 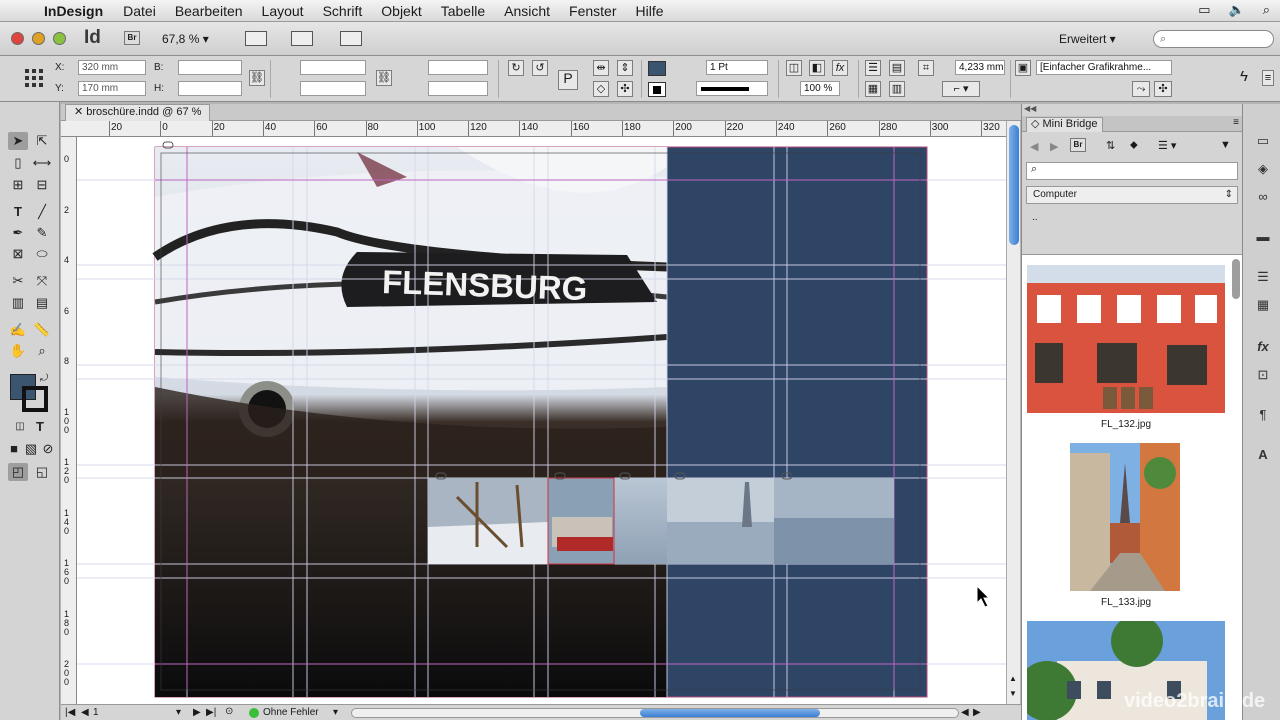 I want to click on free-transform-tool-icon: ⤧, so click(x=42, y=281).